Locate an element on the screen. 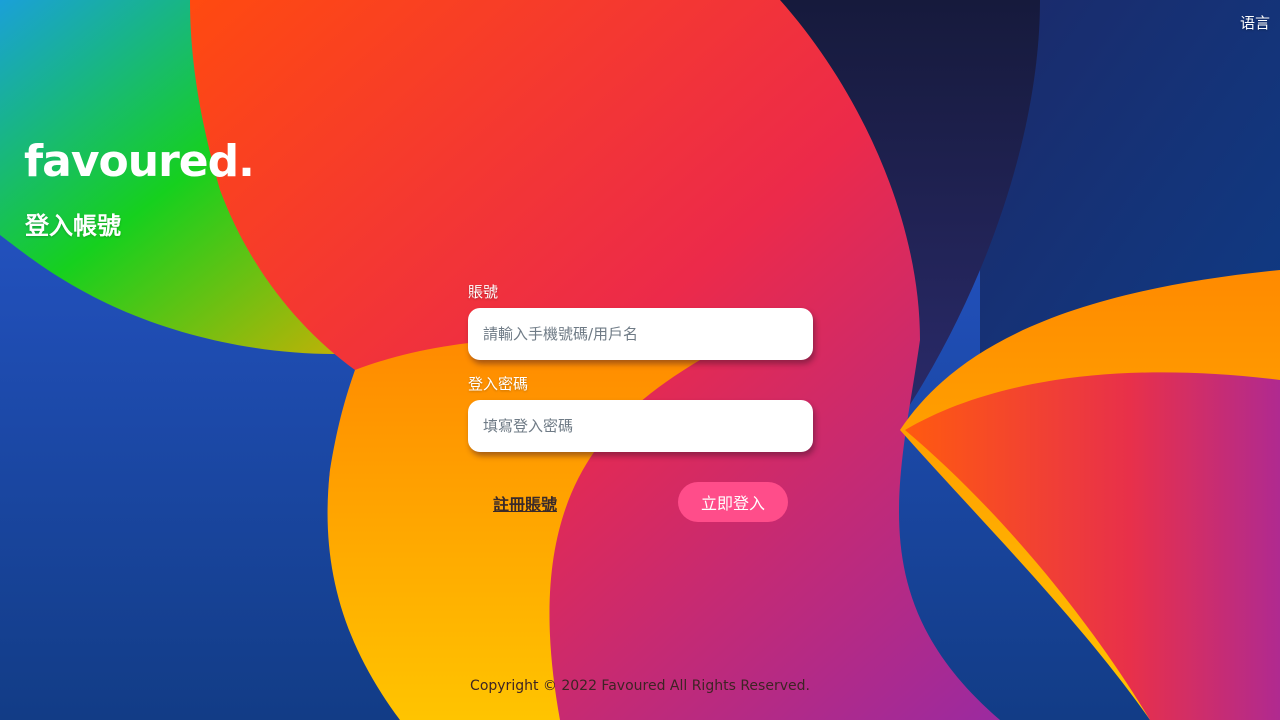 Image resolution: width=1280 pixels, height=720 pixels. brand-logo: favoured. is located at coordinates (139, 161).